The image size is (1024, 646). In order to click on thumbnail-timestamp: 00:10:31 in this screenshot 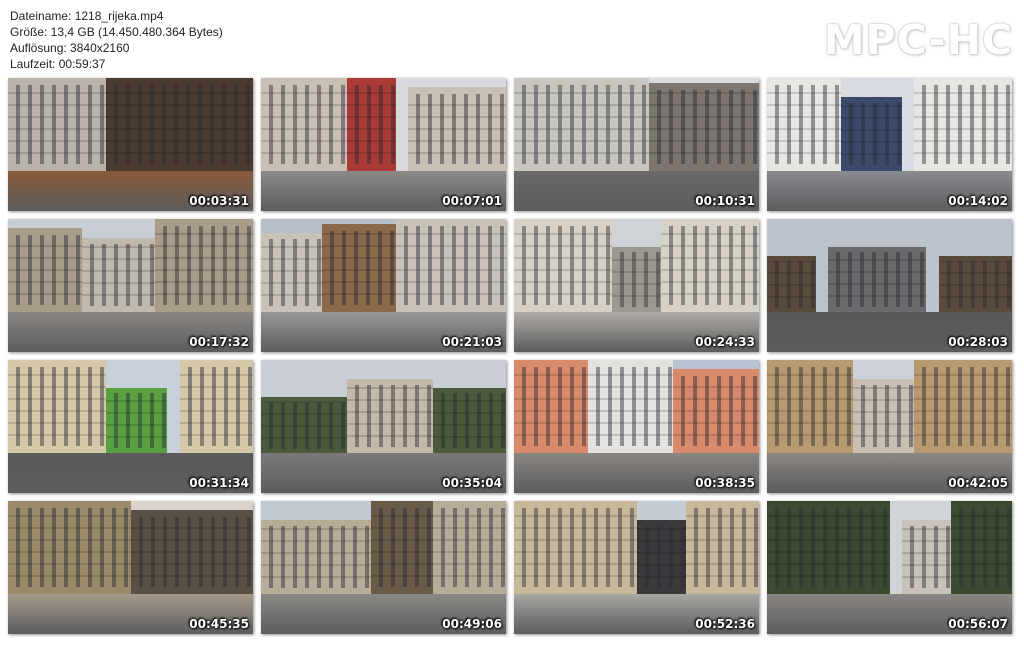, I will do `click(725, 201)`.